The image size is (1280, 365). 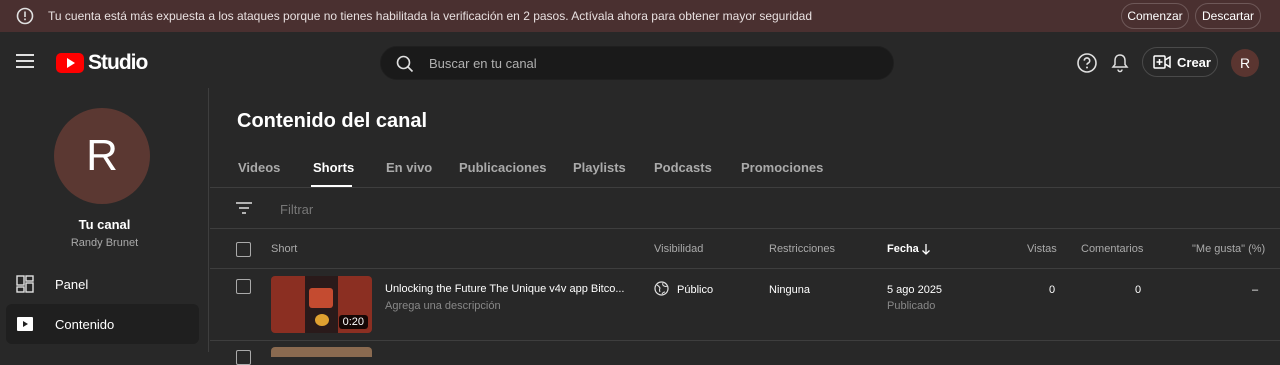 I want to click on short-thumbnail: 0:20, so click(x=321, y=304).